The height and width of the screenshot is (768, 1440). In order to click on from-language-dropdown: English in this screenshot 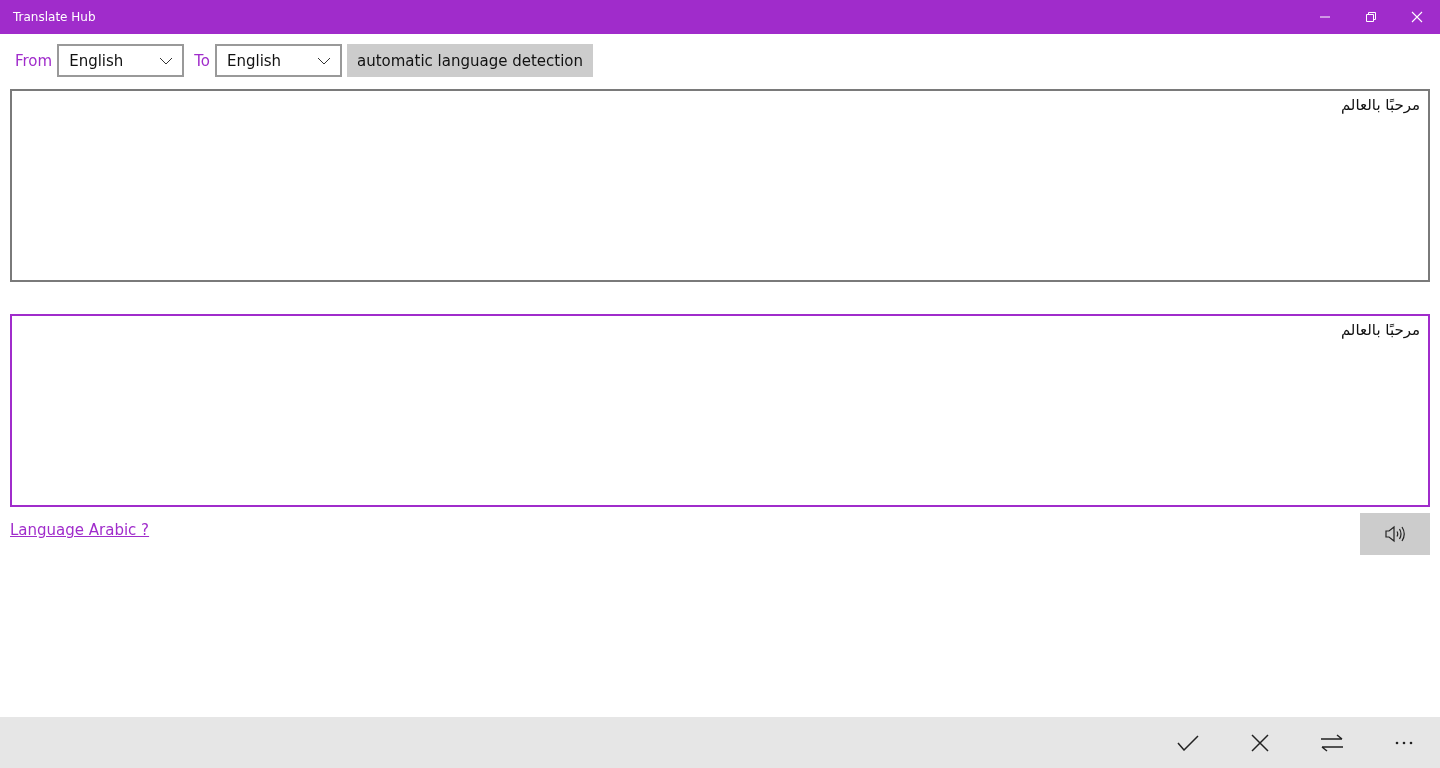, I will do `click(121, 60)`.